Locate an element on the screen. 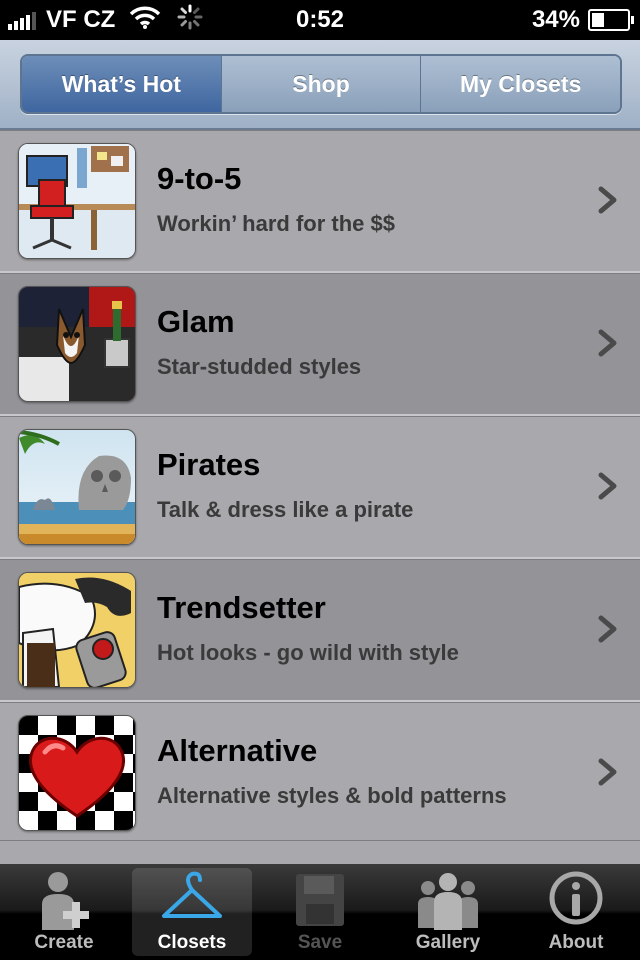 Image resolution: width=640 pixels, height=960 pixels. tab-bar: Create Closets Save Gallery About is located at coordinates (320, 912).